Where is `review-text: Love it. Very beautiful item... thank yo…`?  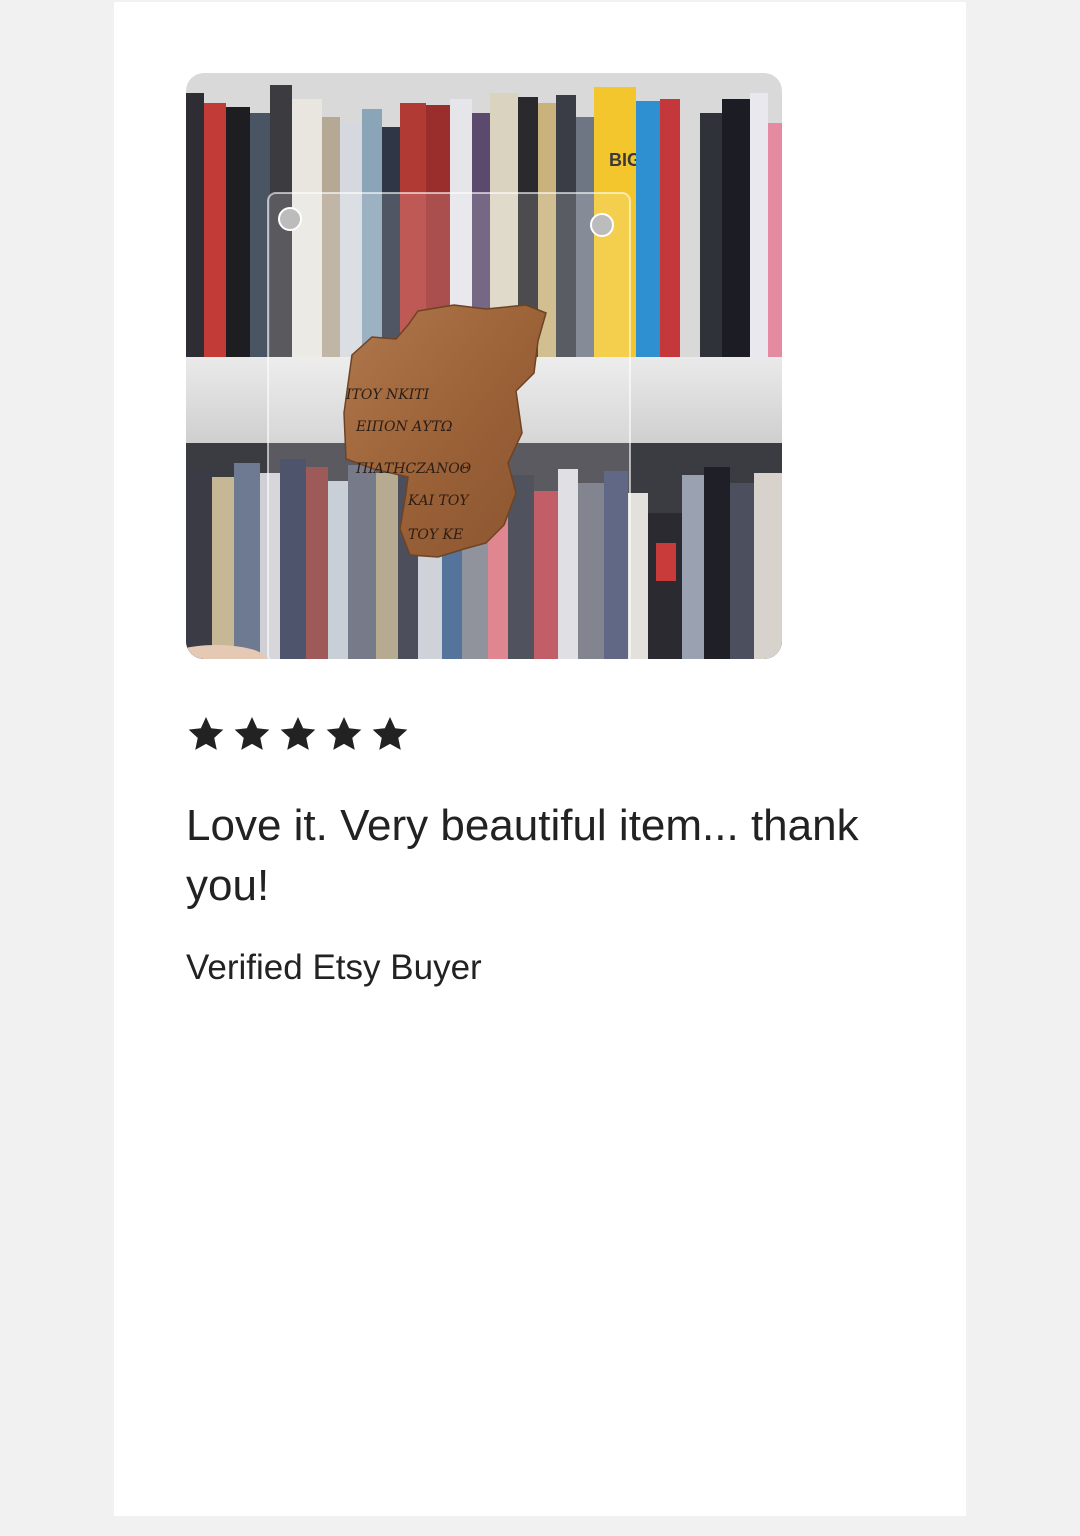 review-text: Love it. Very beautiful item... thank yo… is located at coordinates (522, 855).